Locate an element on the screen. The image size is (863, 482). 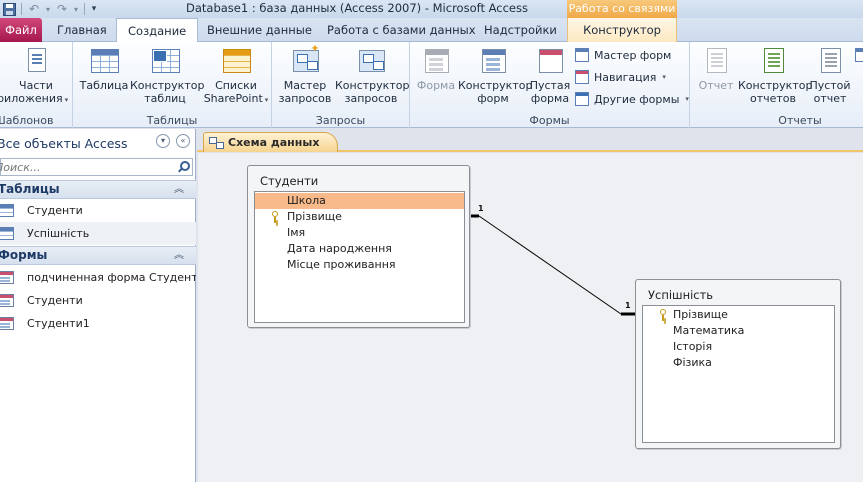
form-design-button: Конструктор форм is located at coordinates (495, 75).